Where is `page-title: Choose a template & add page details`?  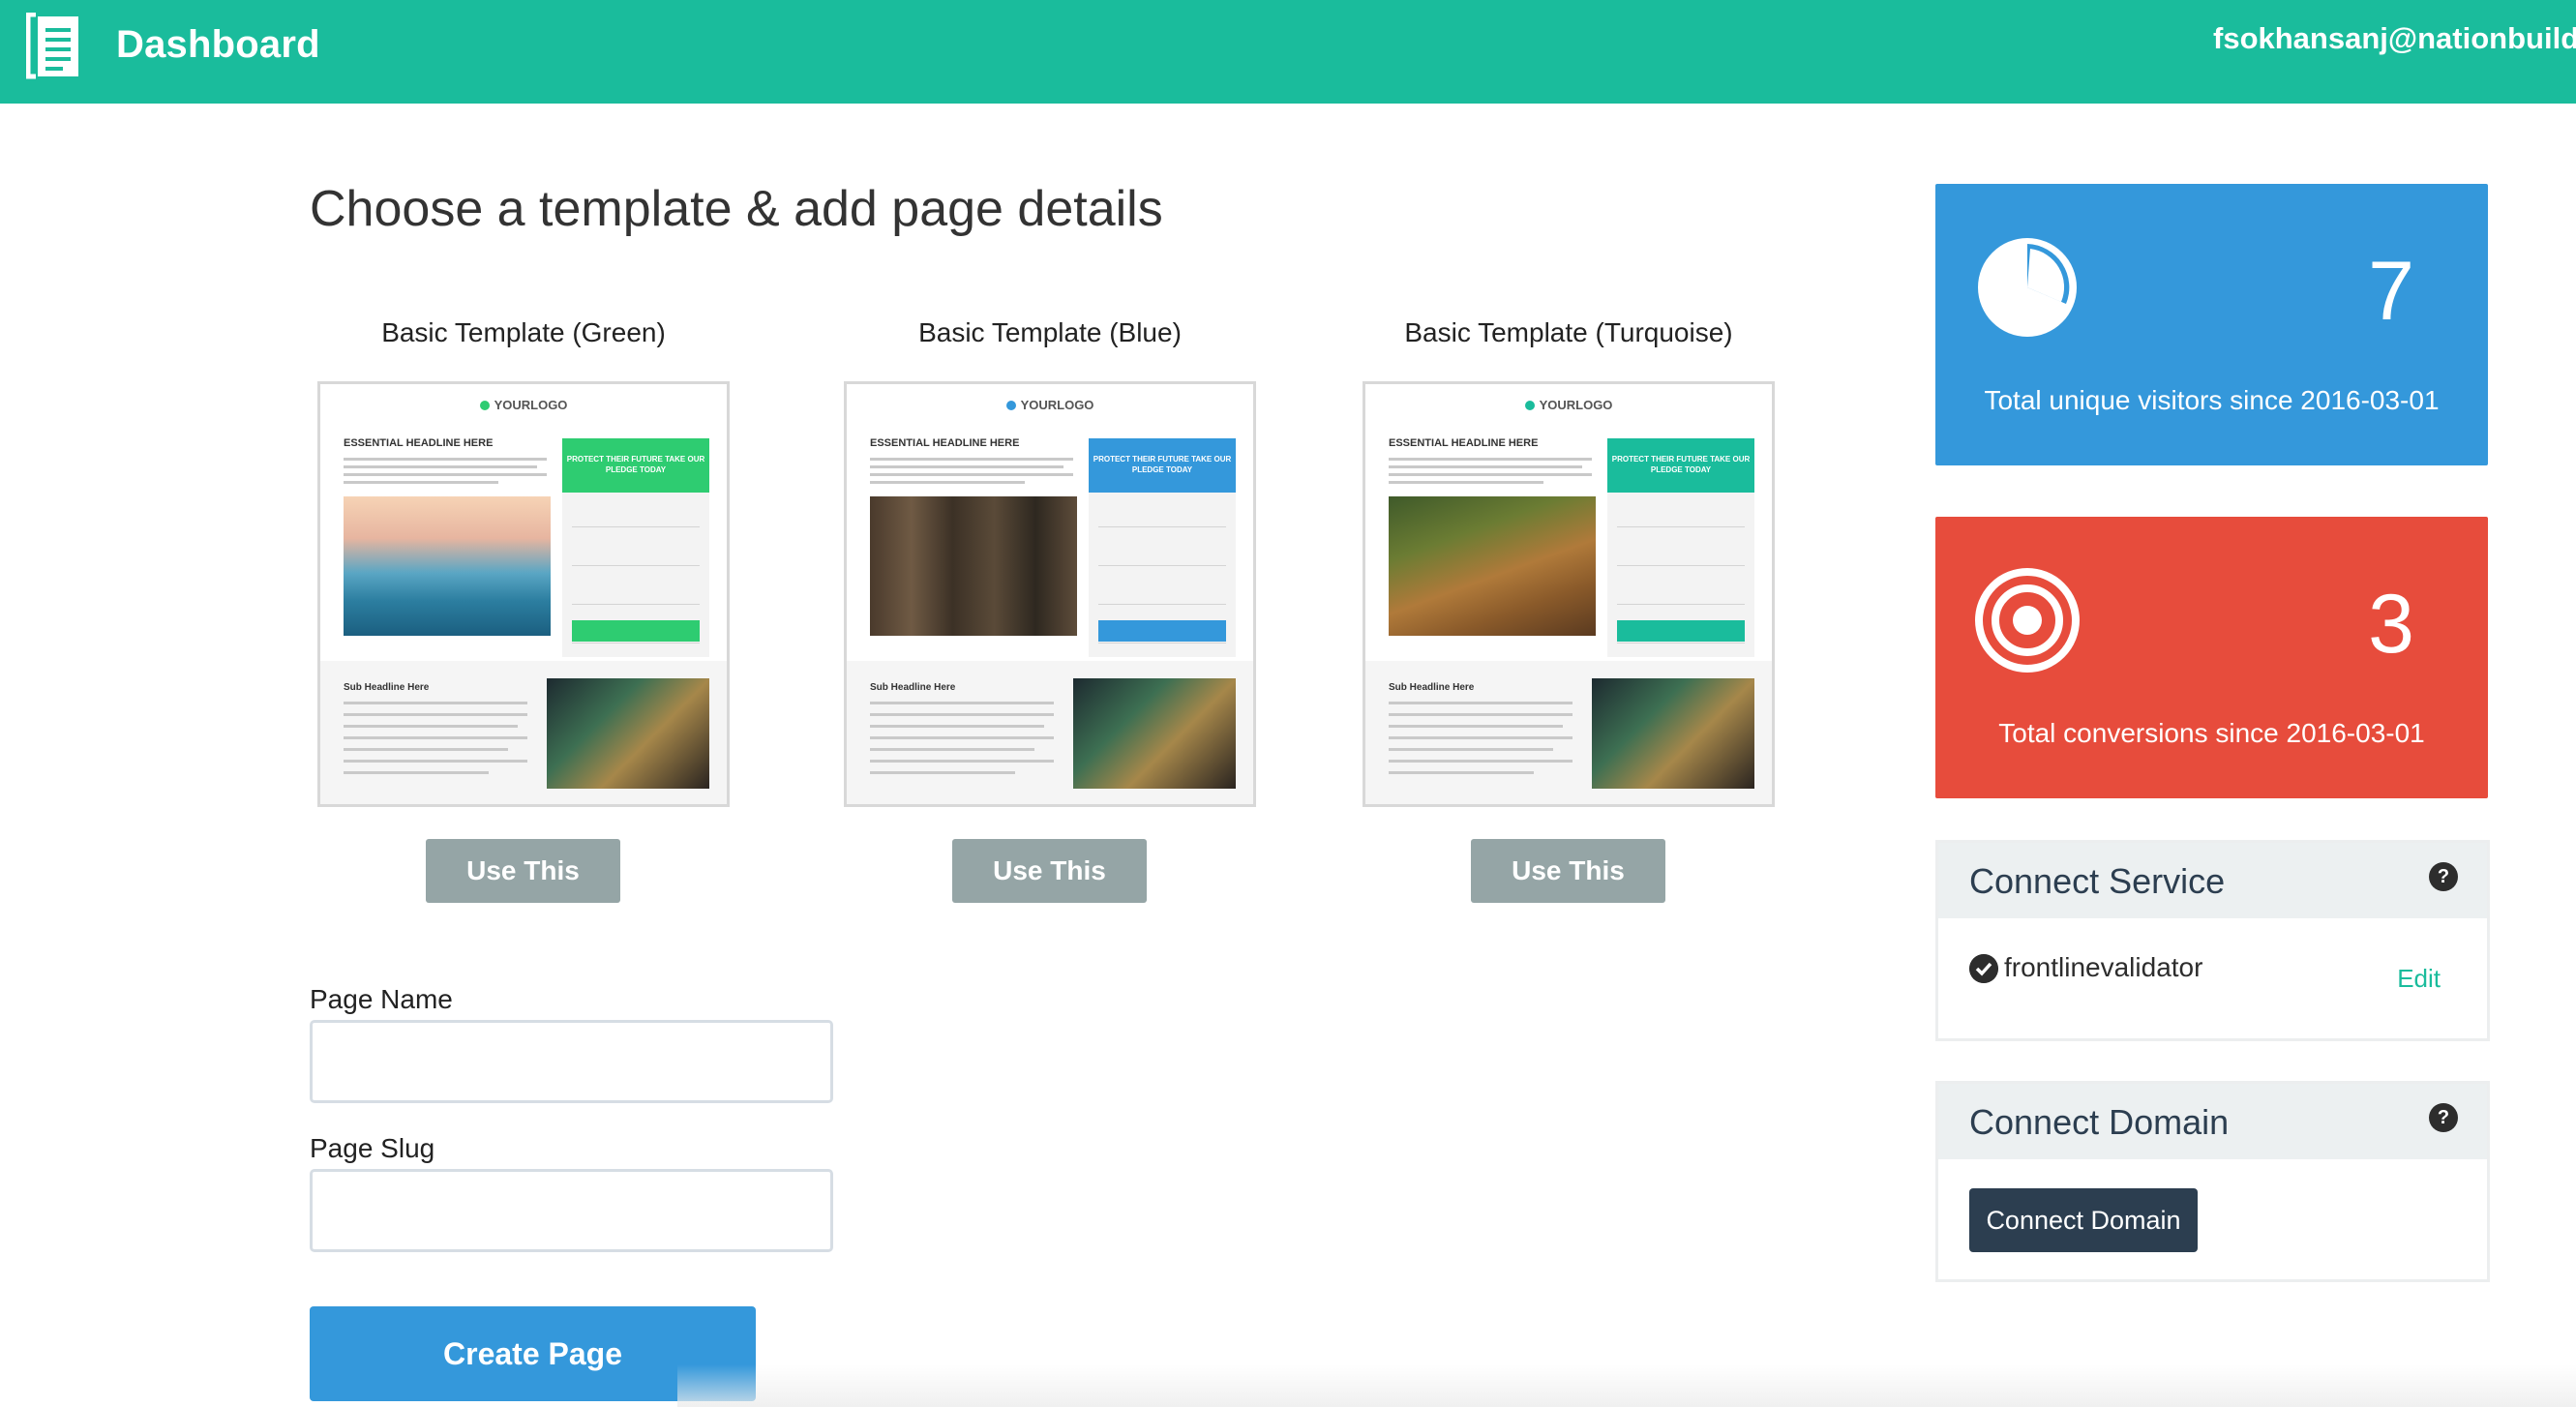 page-title: Choose a template & add page details is located at coordinates (736, 209).